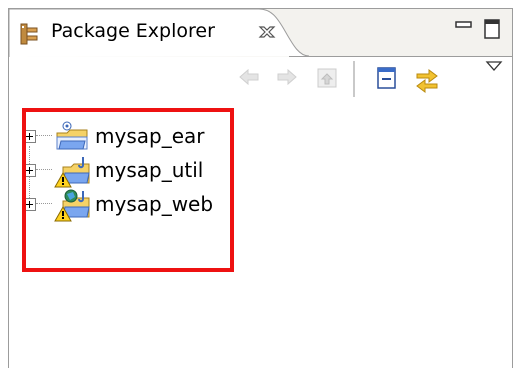 This screenshot has height=368, width=518. I want to click on forward-arrow-icon, so click(287, 77).